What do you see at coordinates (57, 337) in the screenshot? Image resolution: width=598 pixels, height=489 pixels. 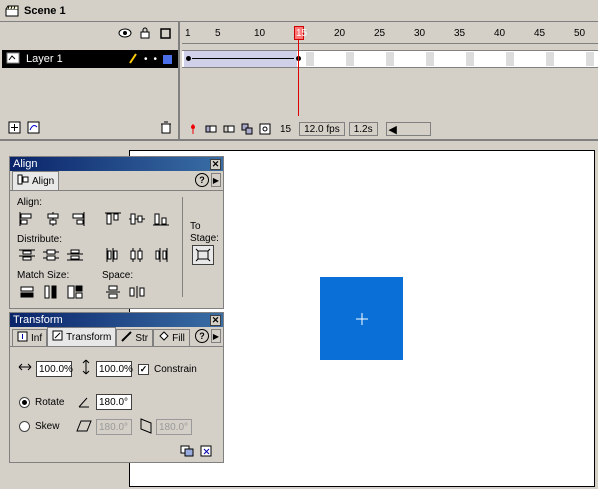 I see `transform-tab-icon` at bounding box center [57, 337].